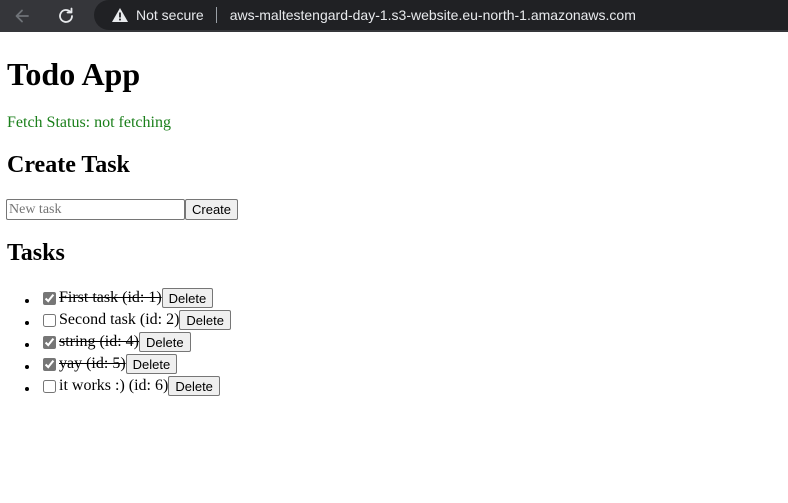 The width and height of the screenshot is (788, 503). What do you see at coordinates (92, 363) in the screenshot?
I see `task-text: yay (id: 5)` at bounding box center [92, 363].